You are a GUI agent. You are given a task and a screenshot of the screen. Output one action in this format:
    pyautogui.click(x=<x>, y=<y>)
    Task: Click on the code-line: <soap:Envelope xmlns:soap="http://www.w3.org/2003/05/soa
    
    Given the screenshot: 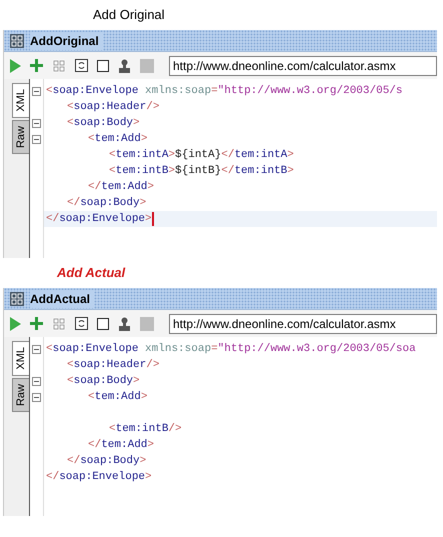 What is the action you would take?
    pyautogui.click(x=231, y=349)
    